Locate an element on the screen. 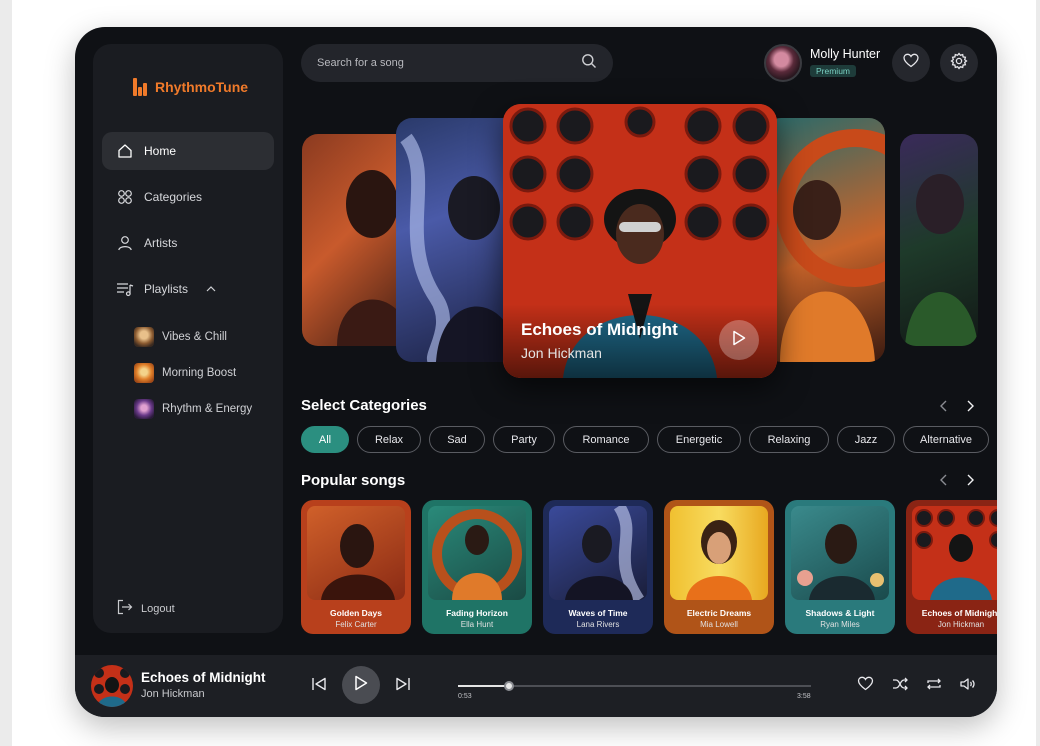 This screenshot has width=1040, height=746. logout-label: Logout is located at coordinates (158, 608).